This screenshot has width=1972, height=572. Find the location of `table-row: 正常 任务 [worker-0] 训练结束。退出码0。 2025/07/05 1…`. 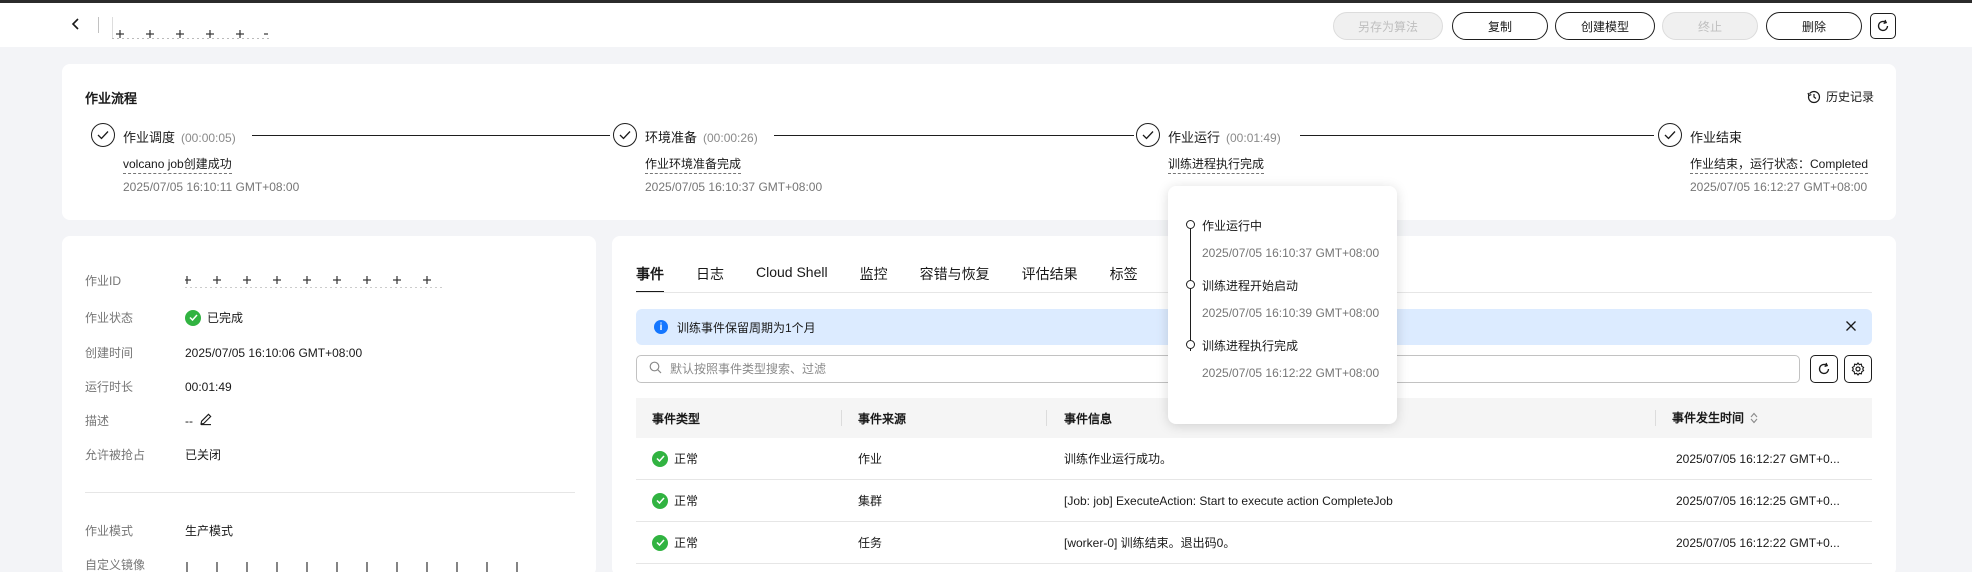

table-row: 正常 任务 [worker-0] 训练结束。退出码0。 2025/07/05 1… is located at coordinates (1254, 543).